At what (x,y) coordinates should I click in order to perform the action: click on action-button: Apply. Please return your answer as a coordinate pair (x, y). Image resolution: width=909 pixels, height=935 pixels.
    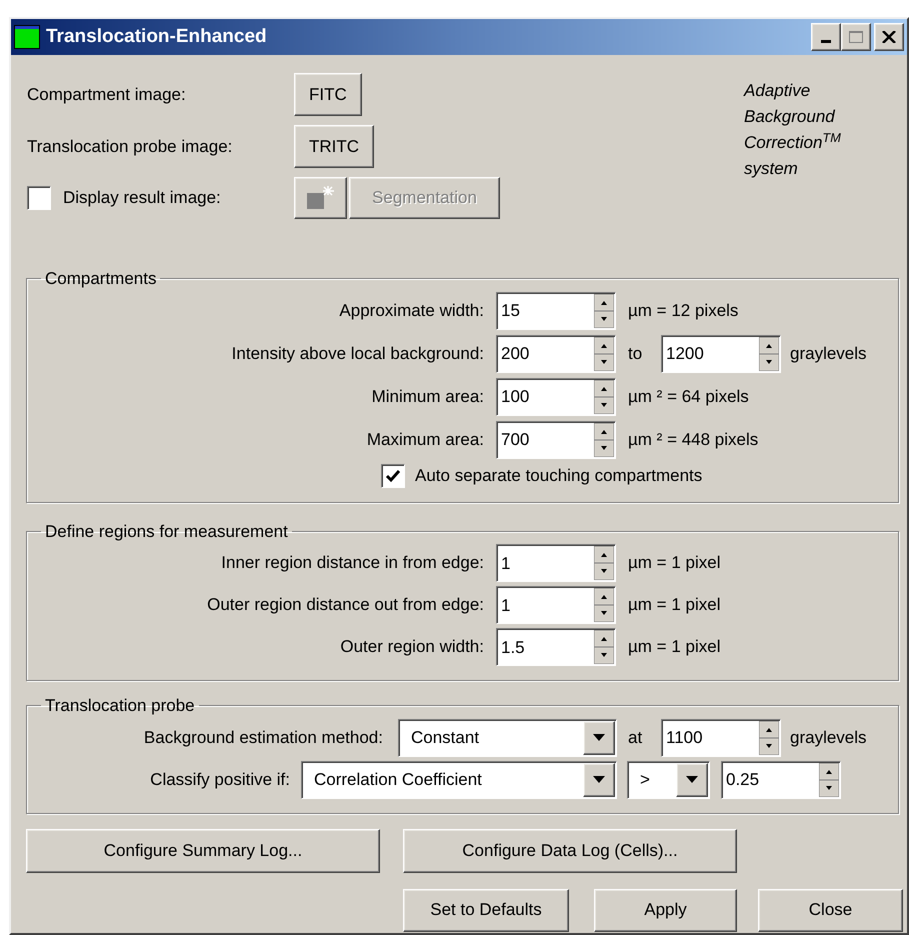
    Looking at the image, I should click on (665, 910).